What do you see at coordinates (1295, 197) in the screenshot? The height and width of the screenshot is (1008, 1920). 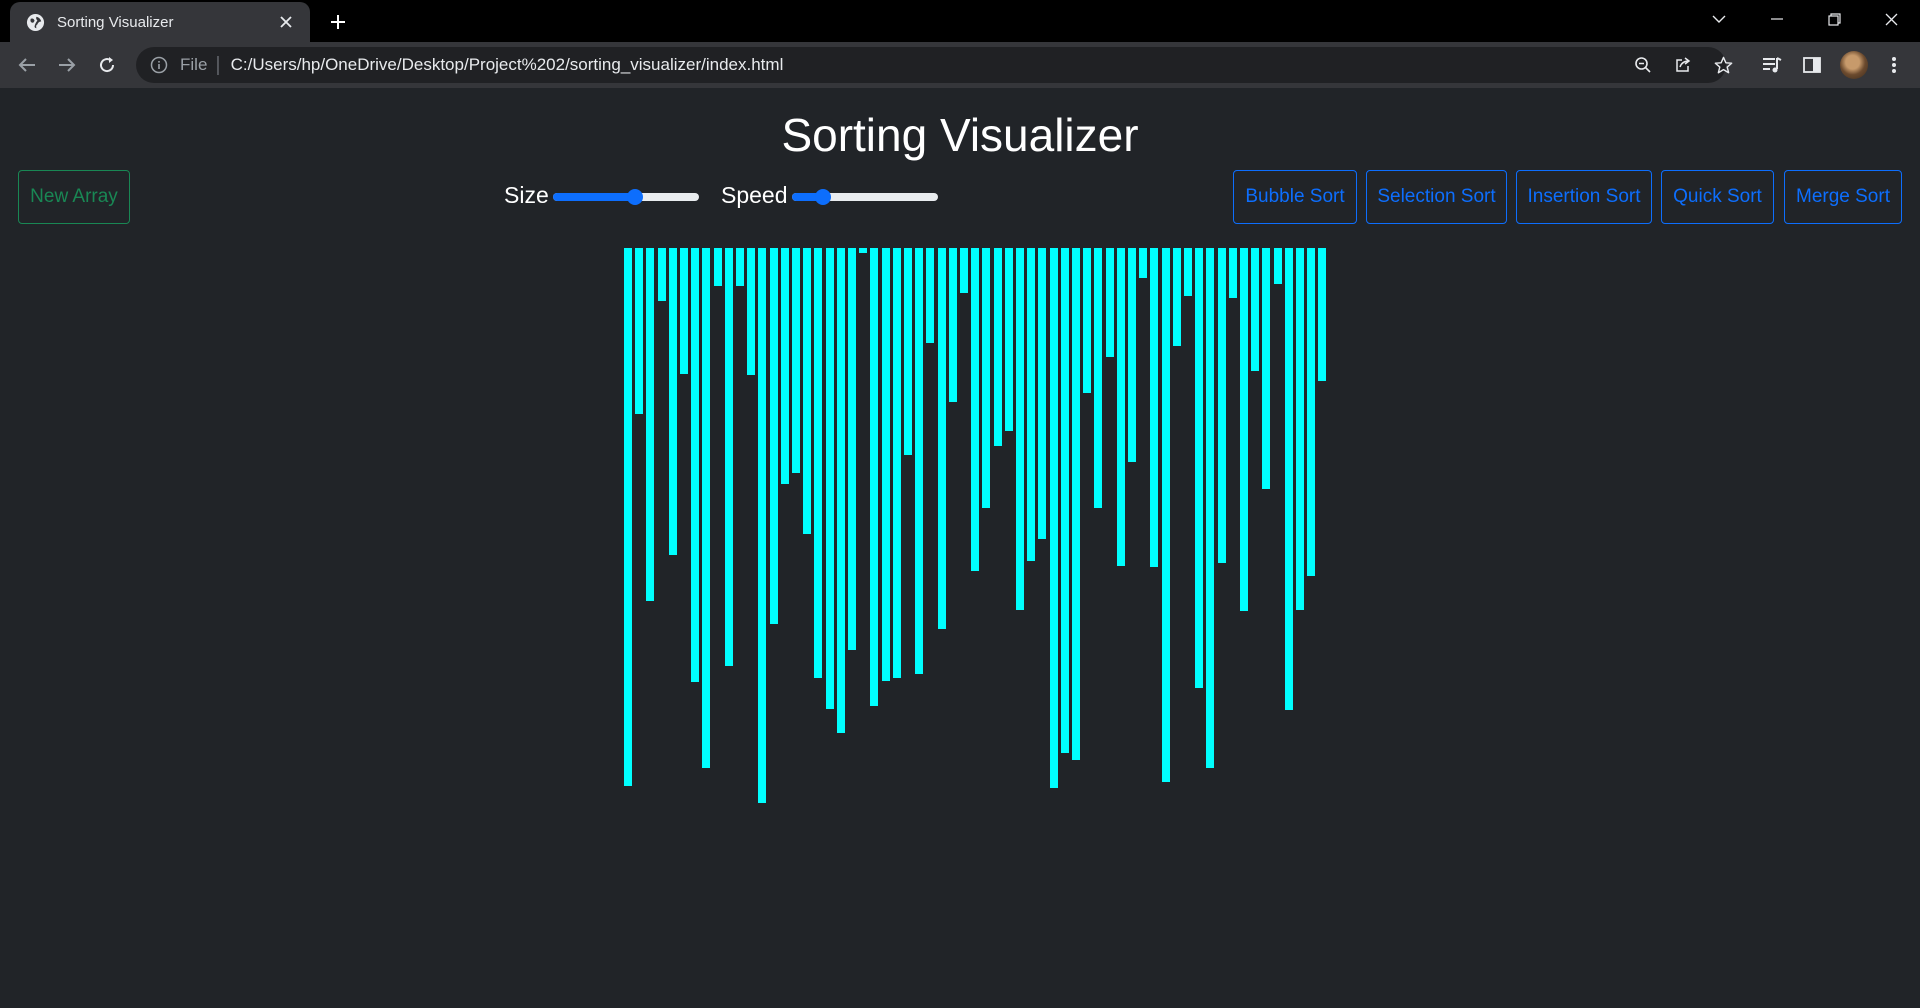 I see `bubble-sort-button: Bubble Sort` at bounding box center [1295, 197].